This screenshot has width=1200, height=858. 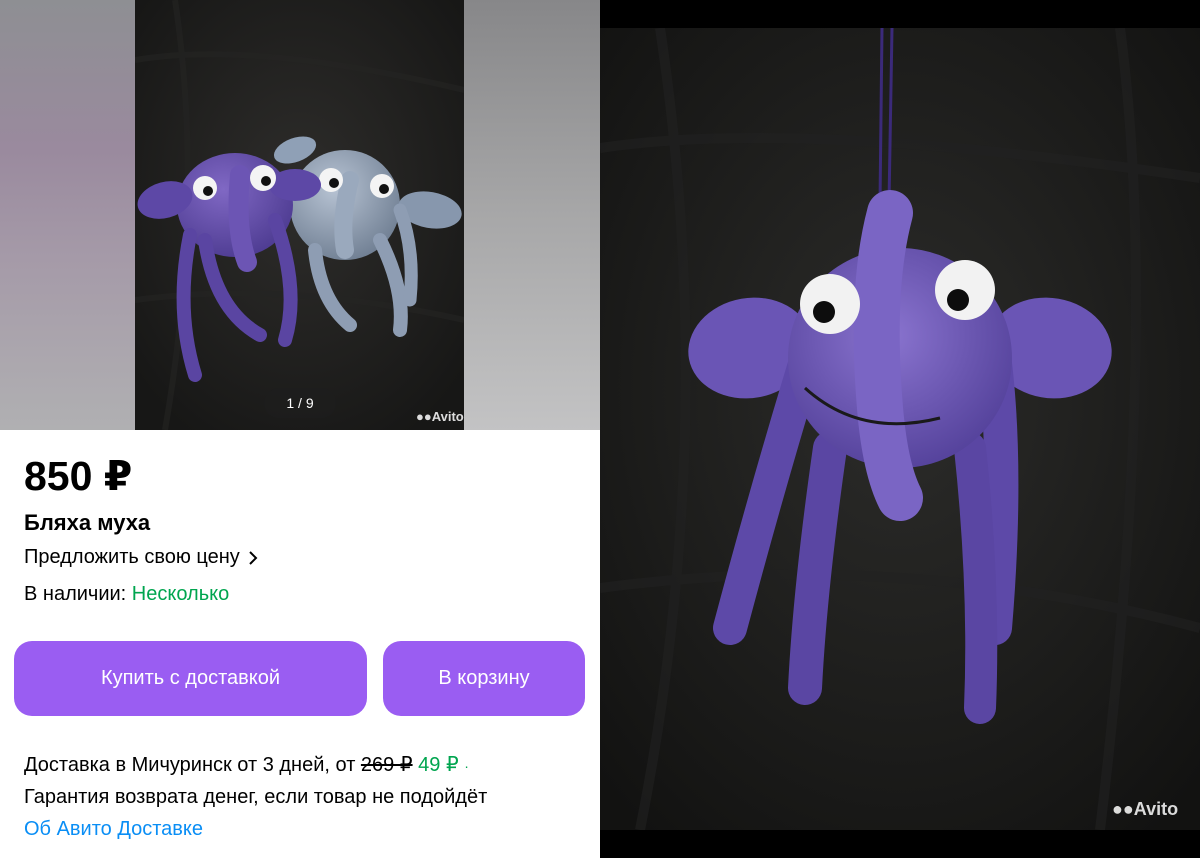 I want to click on stock-label: В наличии:, so click(x=75, y=594).